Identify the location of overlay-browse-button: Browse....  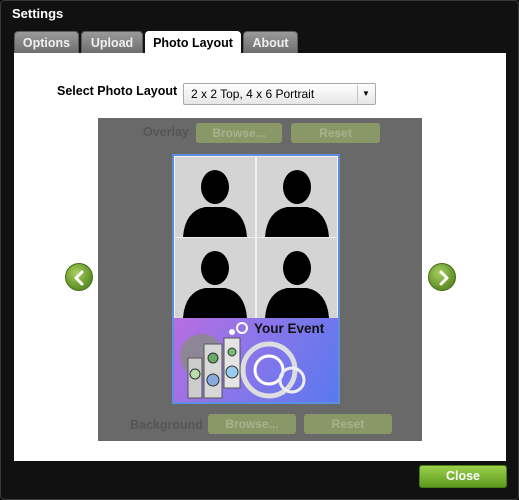
(239, 133).